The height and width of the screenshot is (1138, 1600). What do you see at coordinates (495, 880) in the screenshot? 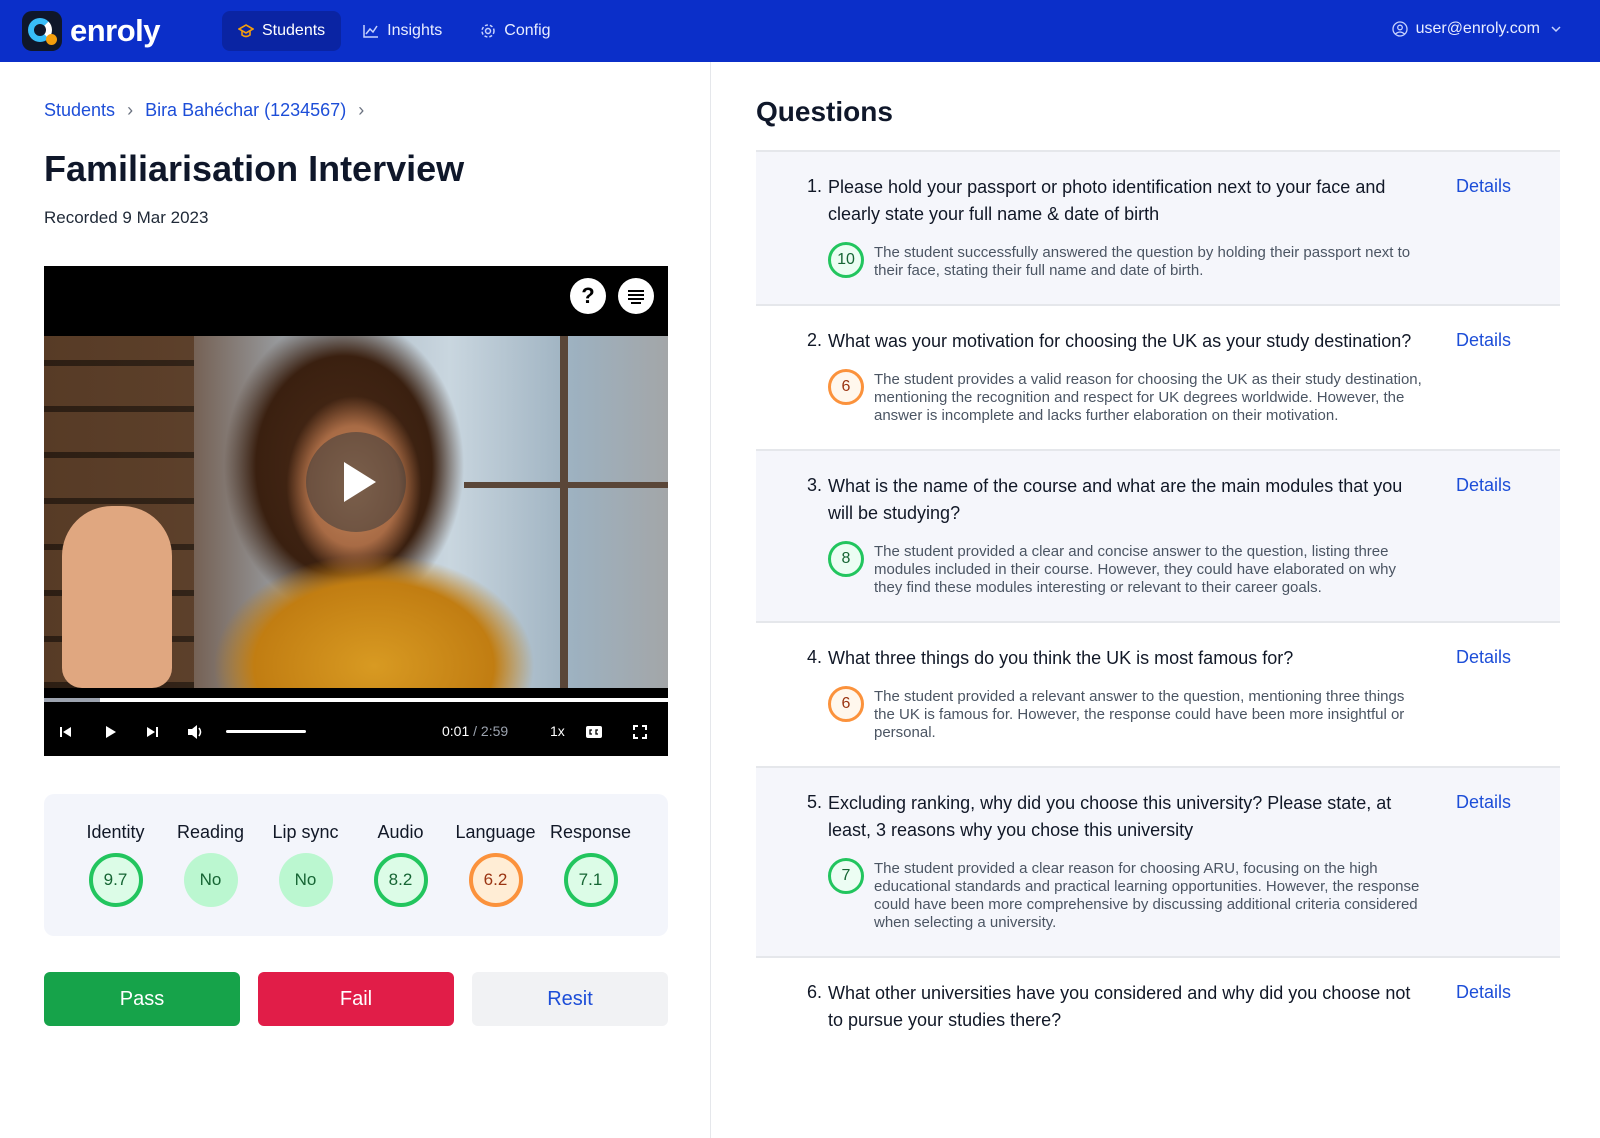
I see `score-badge: 6.2` at bounding box center [495, 880].